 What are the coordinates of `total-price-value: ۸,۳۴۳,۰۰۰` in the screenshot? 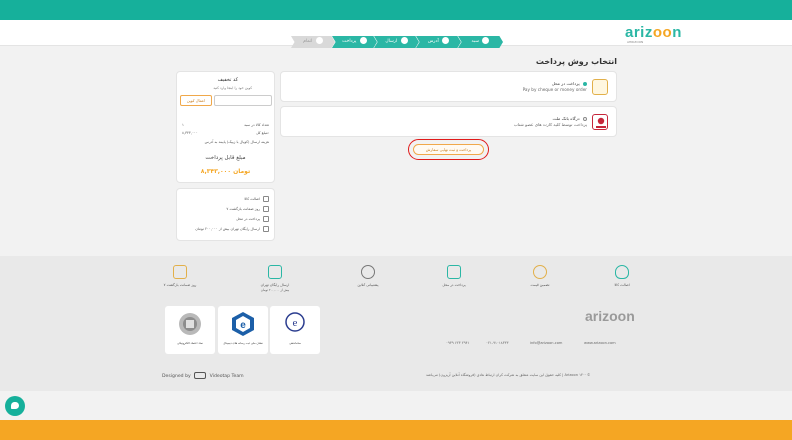 It's located at (190, 133).